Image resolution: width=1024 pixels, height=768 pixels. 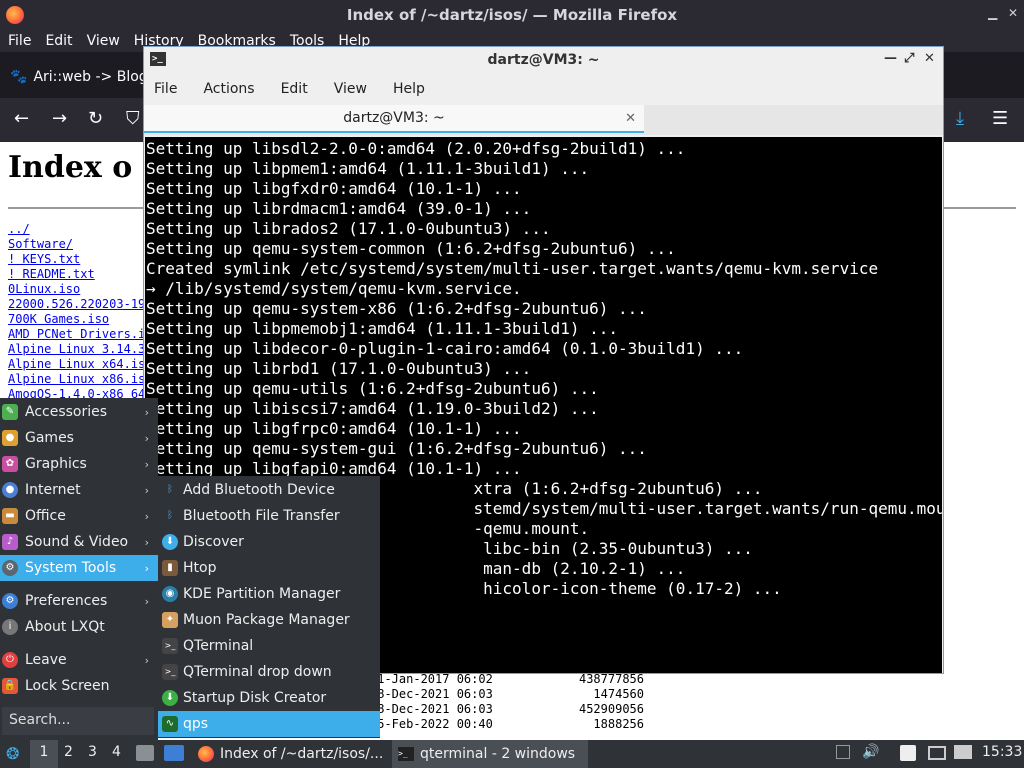 What do you see at coordinates (630, 118) in the screenshot?
I see `close-tab-icon: ✕` at bounding box center [630, 118].